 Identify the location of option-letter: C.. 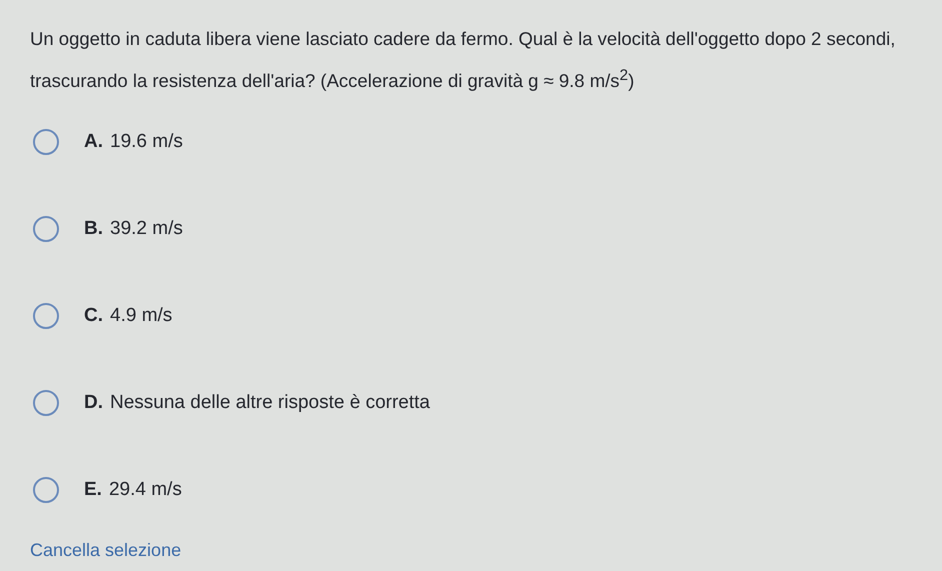
(93, 316).